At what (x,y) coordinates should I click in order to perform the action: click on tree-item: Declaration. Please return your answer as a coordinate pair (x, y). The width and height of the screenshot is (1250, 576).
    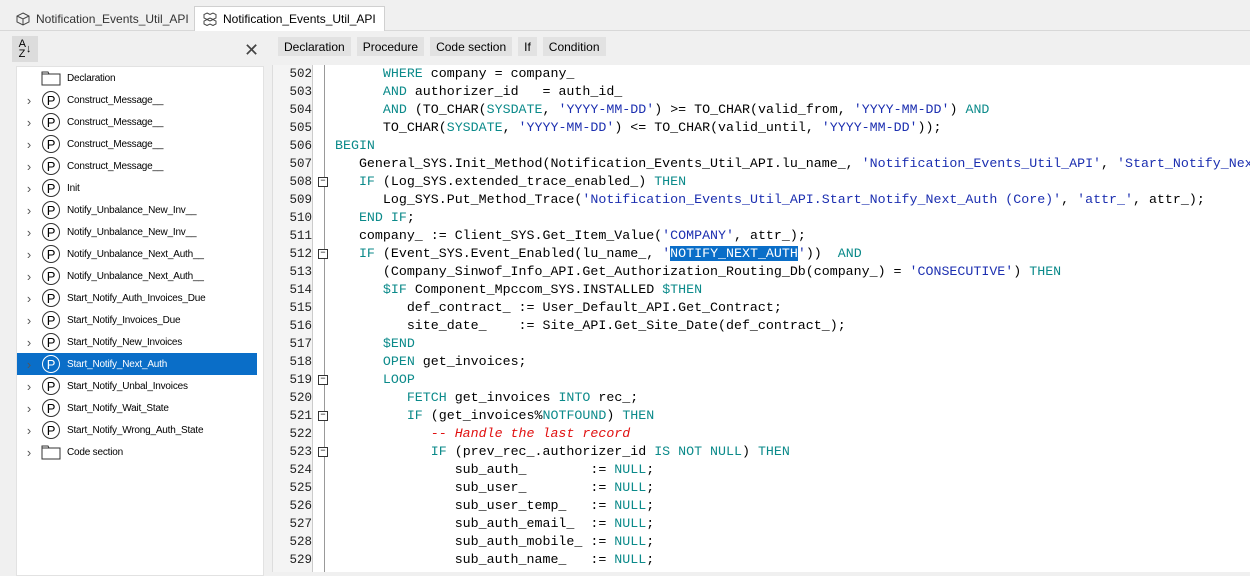
    Looking at the image, I should click on (137, 78).